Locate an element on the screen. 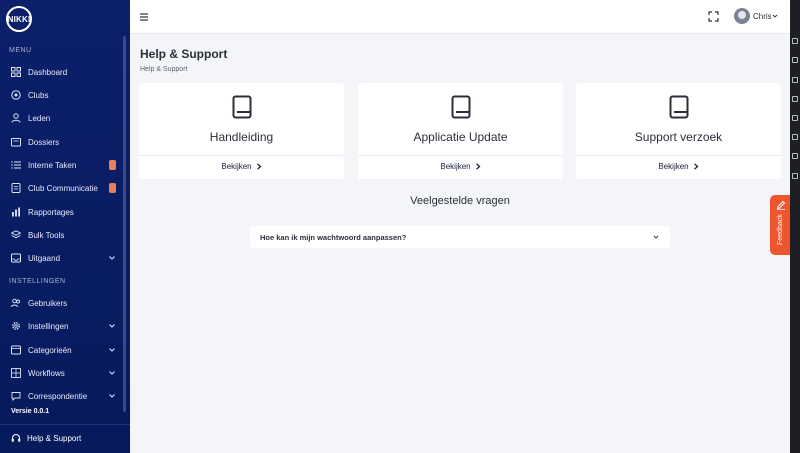 Image resolution: width=800 pixels, height=453 pixels. fullscreen-icon is located at coordinates (713, 16).